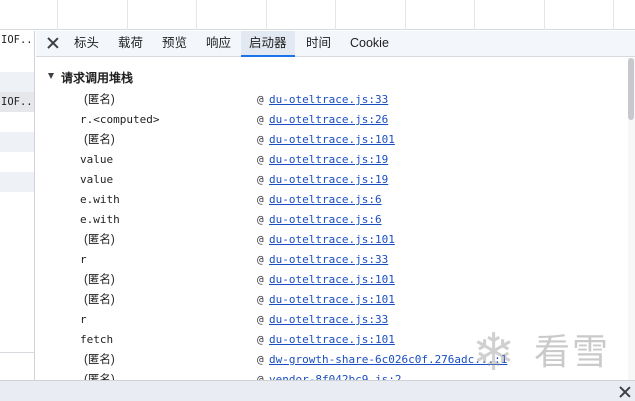 This screenshot has height=401, width=635. I want to click on snowflake-icon: ❄, so click(494, 353).